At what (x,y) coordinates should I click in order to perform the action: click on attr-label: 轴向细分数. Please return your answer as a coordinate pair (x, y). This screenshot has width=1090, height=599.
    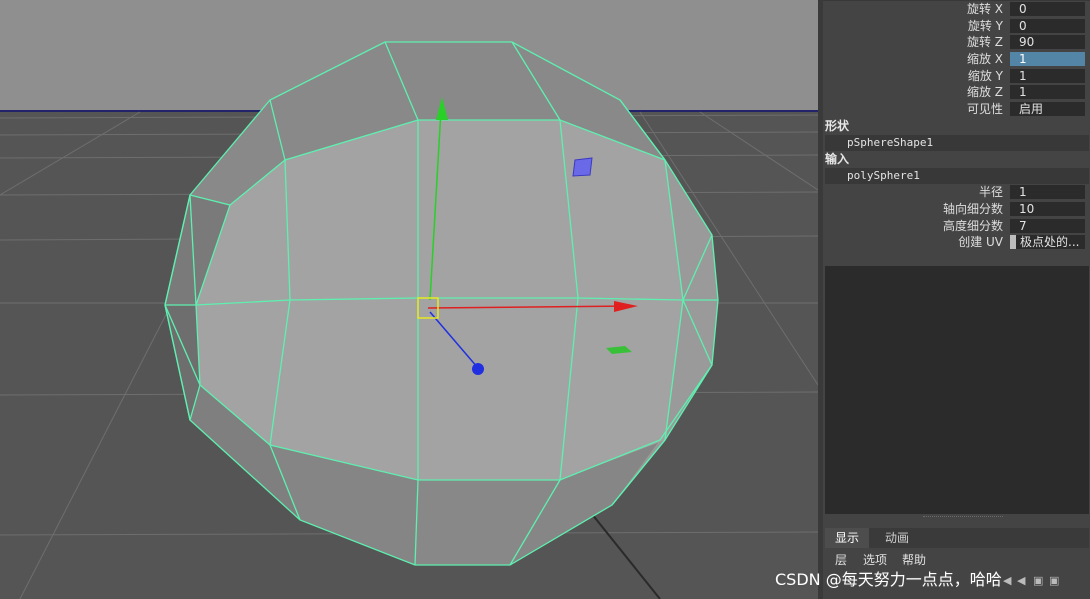
    Looking at the image, I should click on (972, 209).